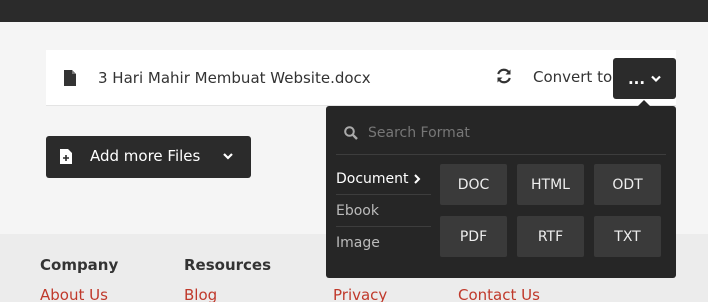 The height and width of the screenshot is (302, 708). What do you see at coordinates (351, 133) in the screenshot?
I see `search-icon` at bounding box center [351, 133].